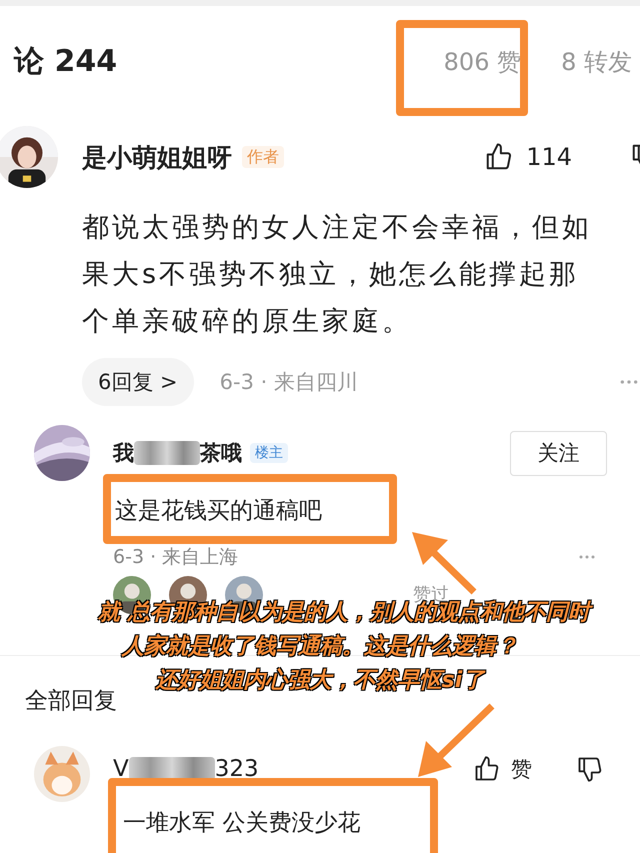 This screenshot has height=853, width=640. I want to click on like-count: 806 赞, so click(483, 62).